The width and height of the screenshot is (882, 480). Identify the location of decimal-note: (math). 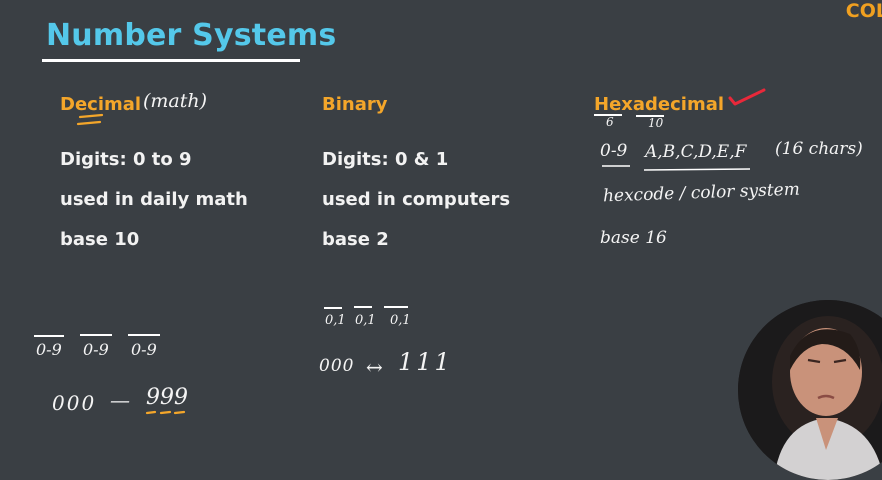
(175, 101).